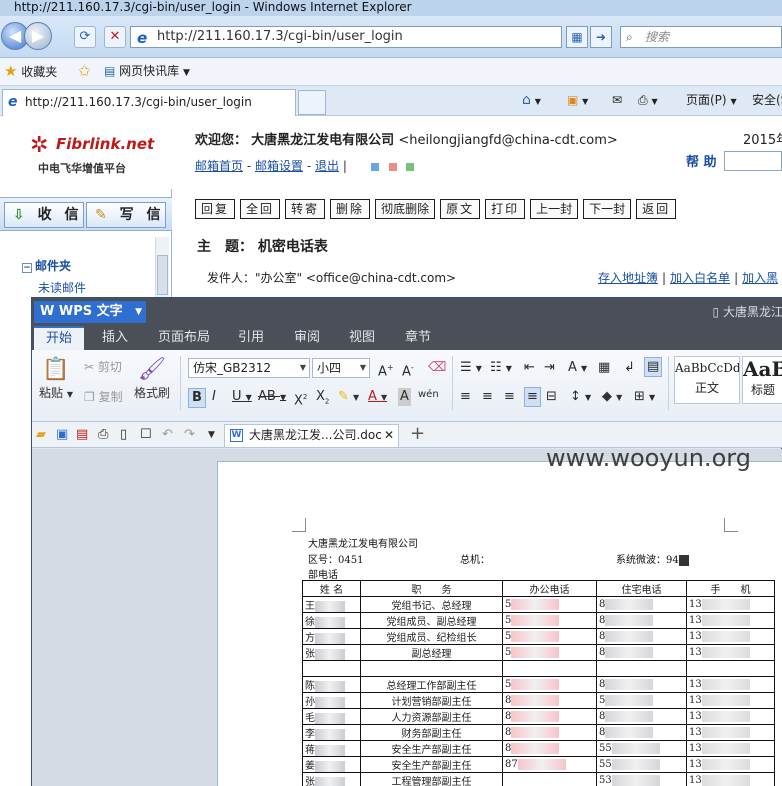  Describe the element at coordinates (607, 209) in the screenshot. I see `next-mail-button: 下一封` at that location.